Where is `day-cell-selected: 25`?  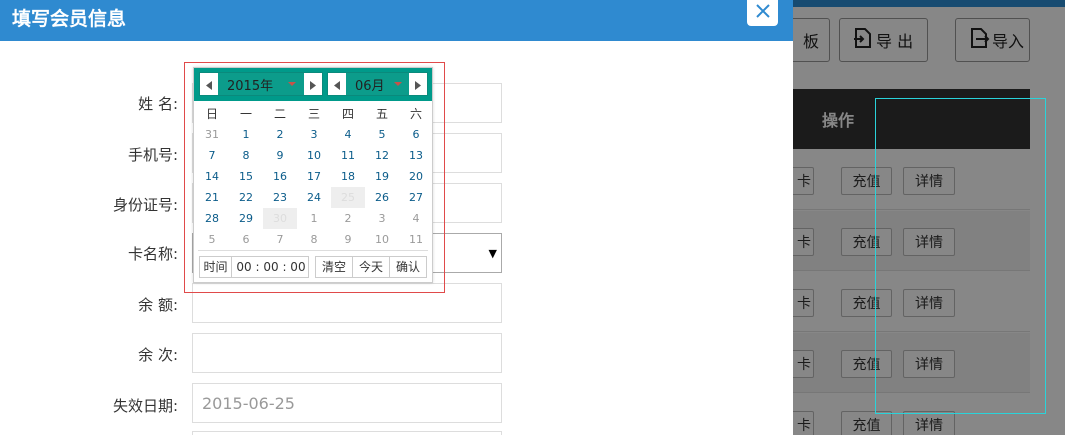
day-cell-selected: 25 is located at coordinates (348, 197).